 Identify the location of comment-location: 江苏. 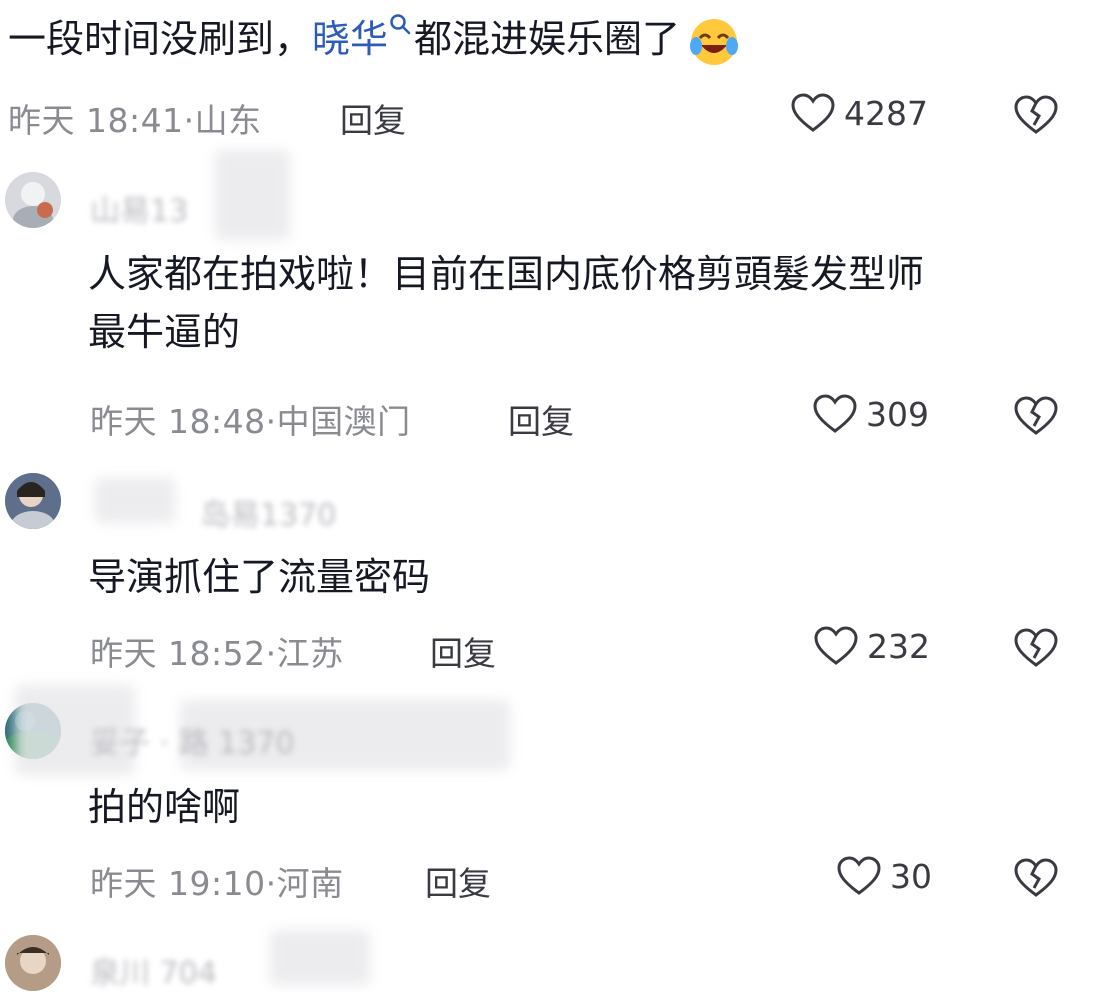
(310, 653).